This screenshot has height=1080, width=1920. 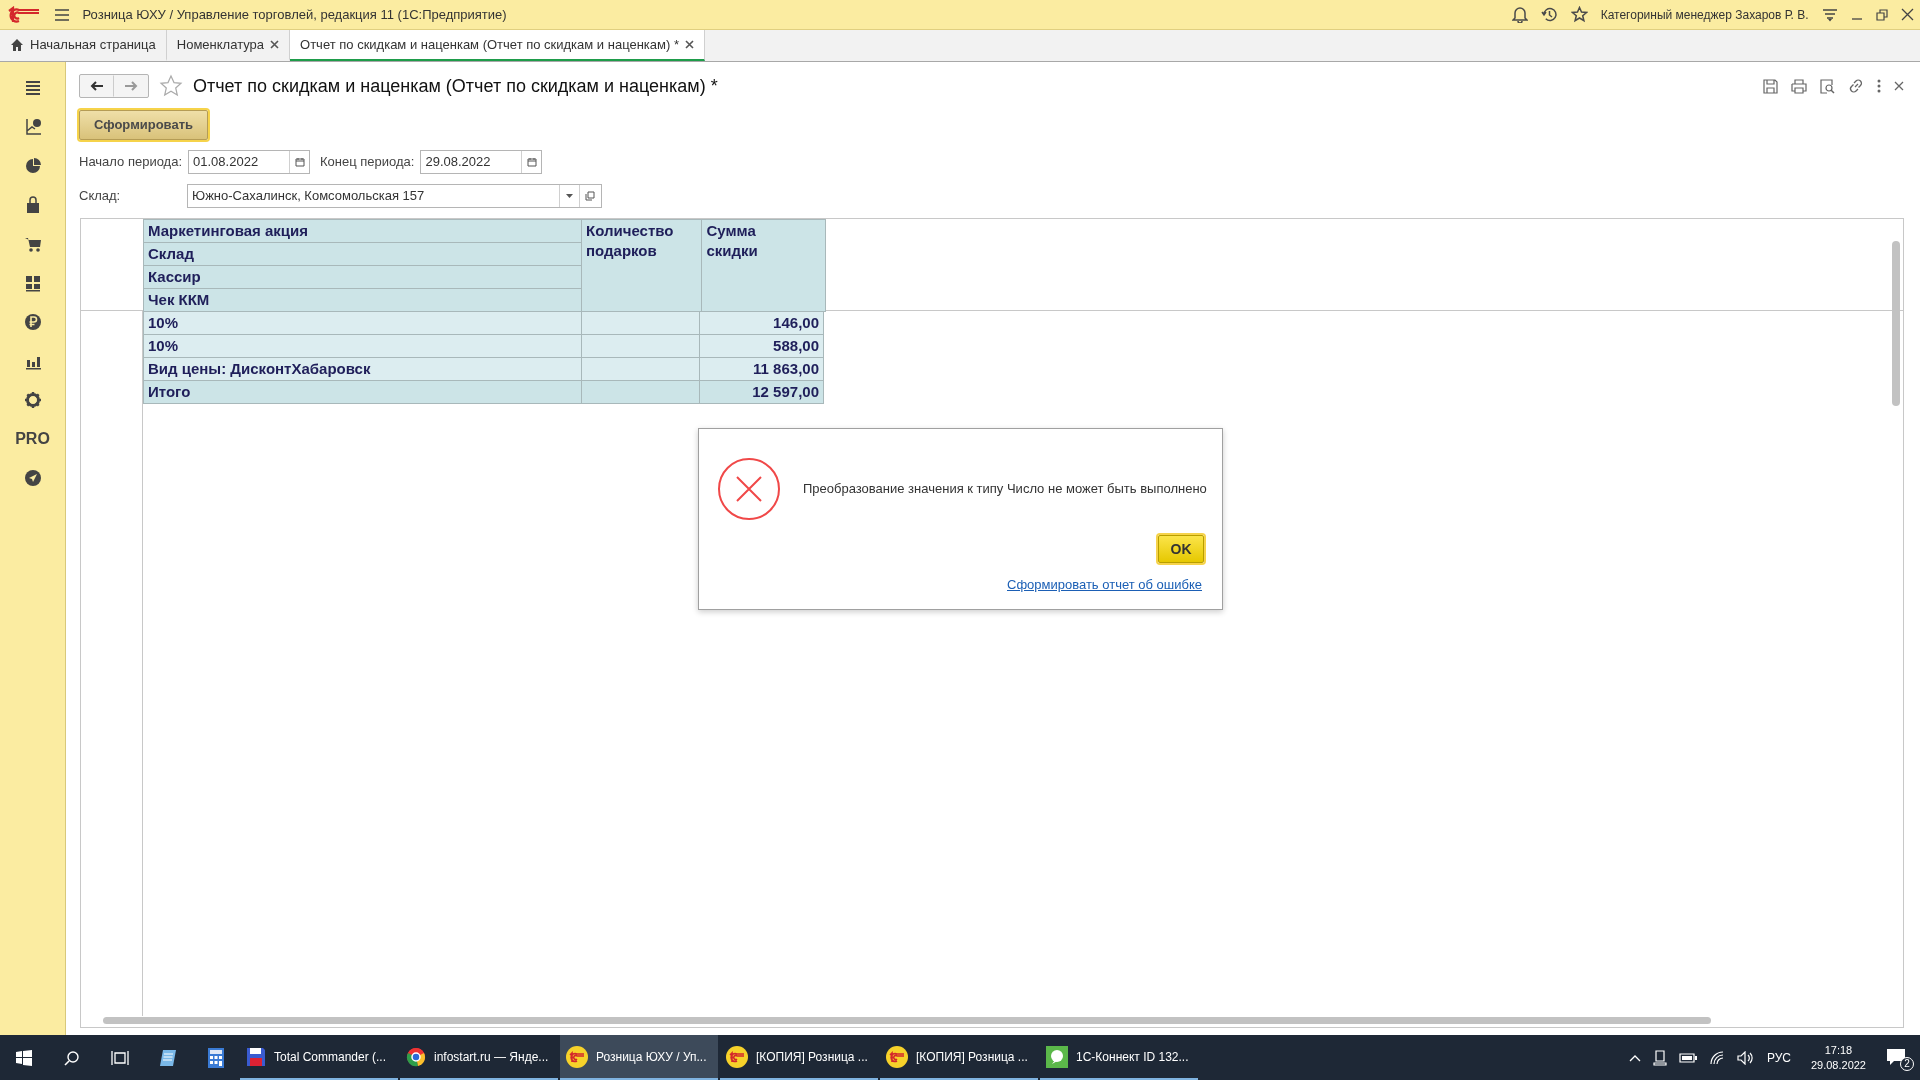 What do you see at coordinates (32, 283) in the screenshot?
I see `grid-icon` at bounding box center [32, 283].